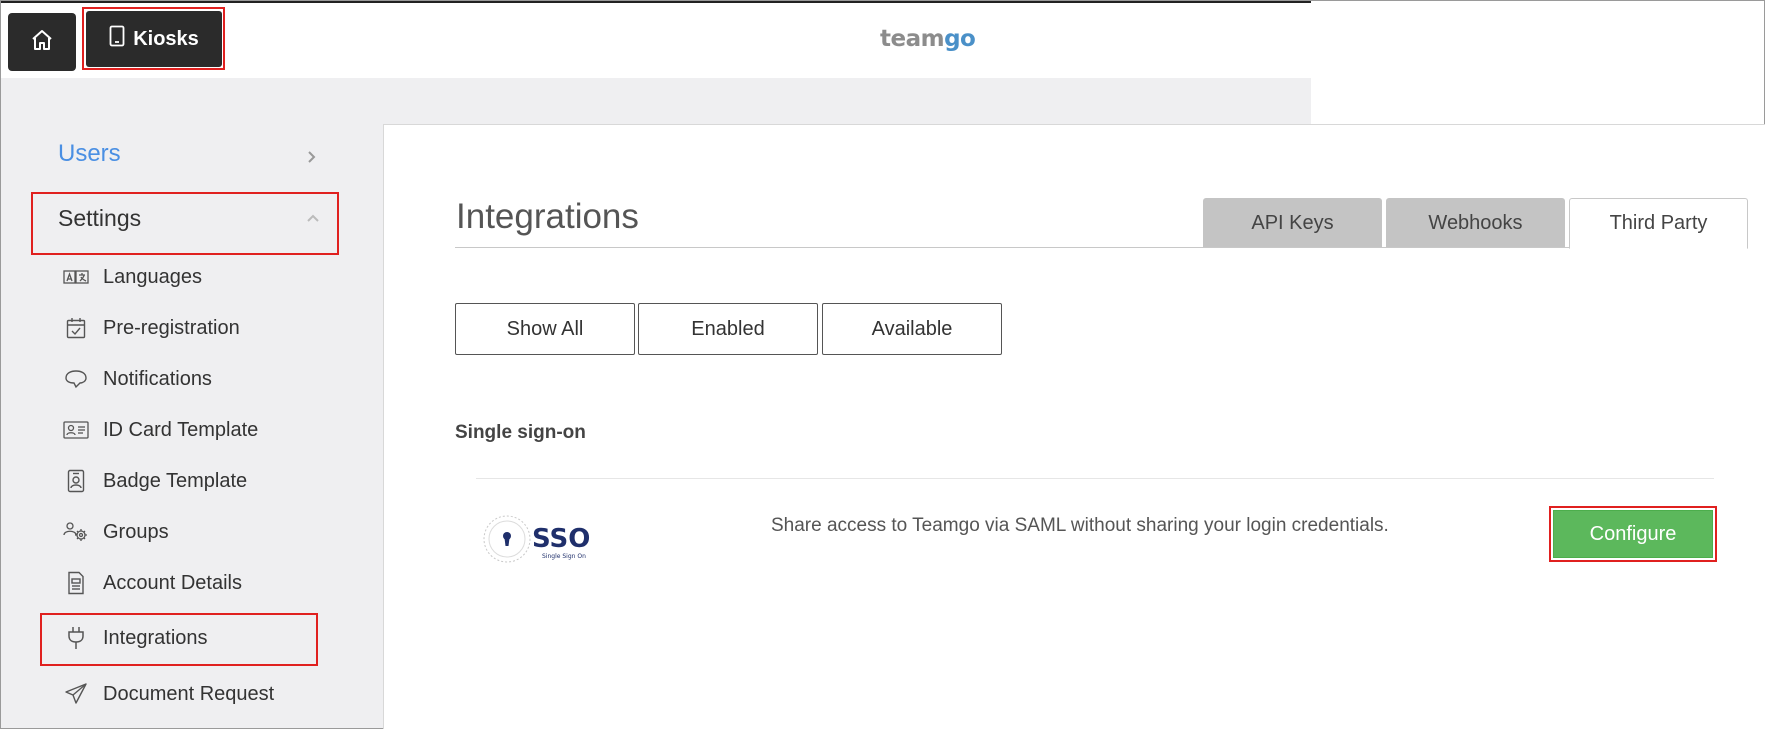  I want to click on sso-logo: SSO Single Sign On, so click(539, 539).